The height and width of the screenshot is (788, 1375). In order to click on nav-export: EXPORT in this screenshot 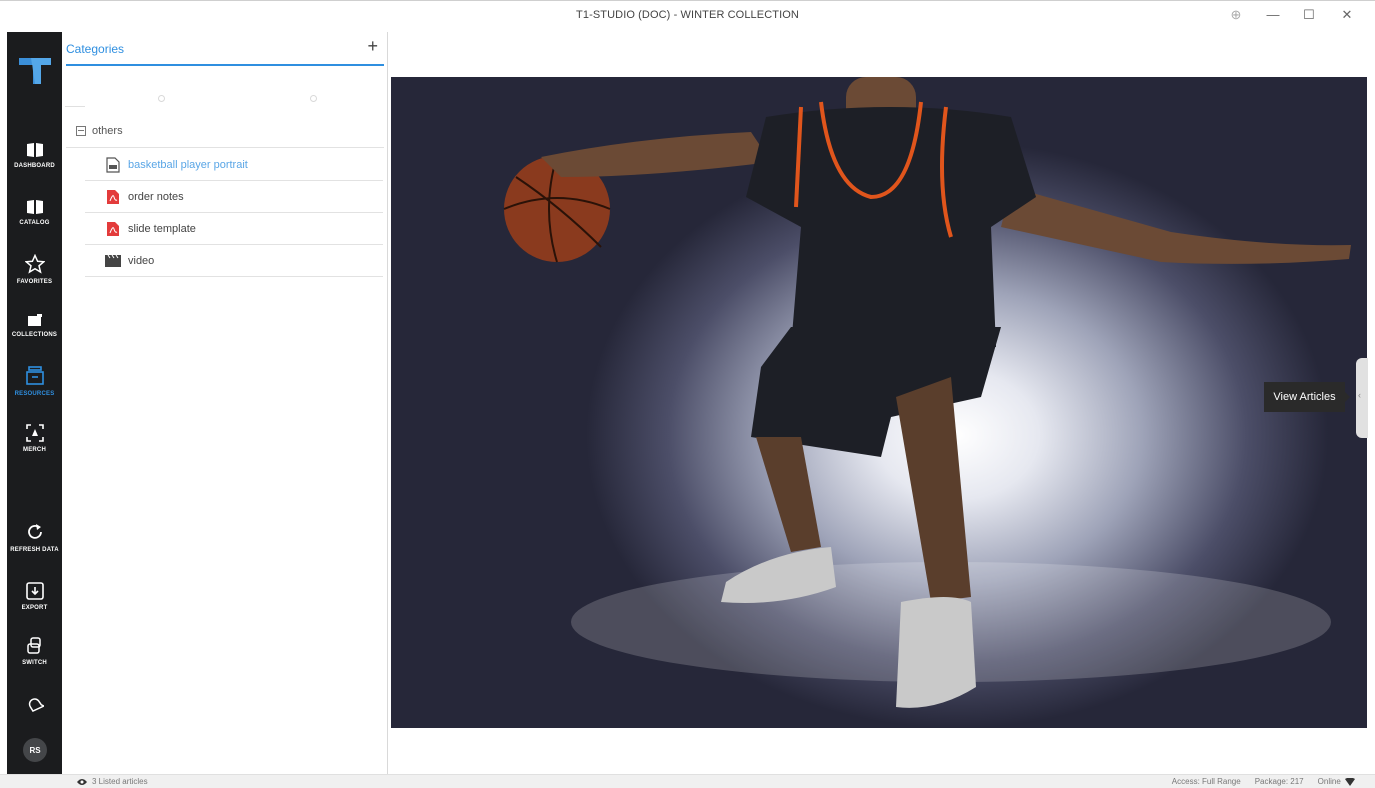, I will do `click(34, 596)`.